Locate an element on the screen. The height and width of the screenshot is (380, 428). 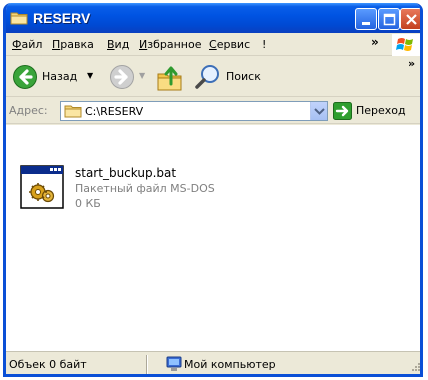
search-button-label: Поиск is located at coordinates (243, 76).